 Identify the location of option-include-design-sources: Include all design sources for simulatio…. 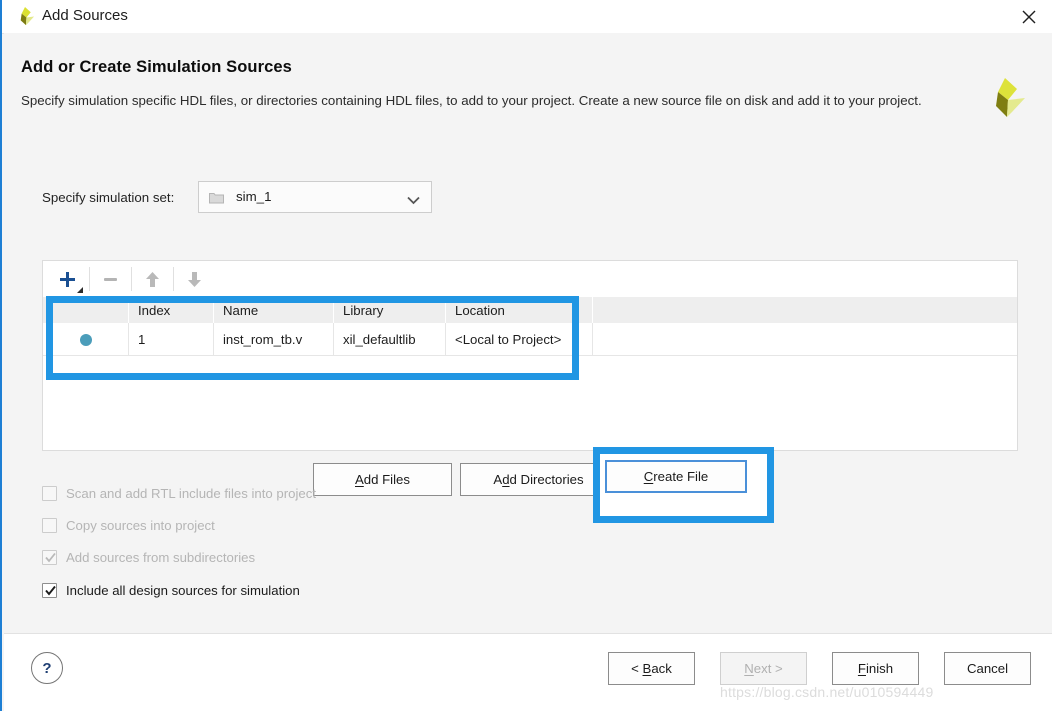
(171, 590).